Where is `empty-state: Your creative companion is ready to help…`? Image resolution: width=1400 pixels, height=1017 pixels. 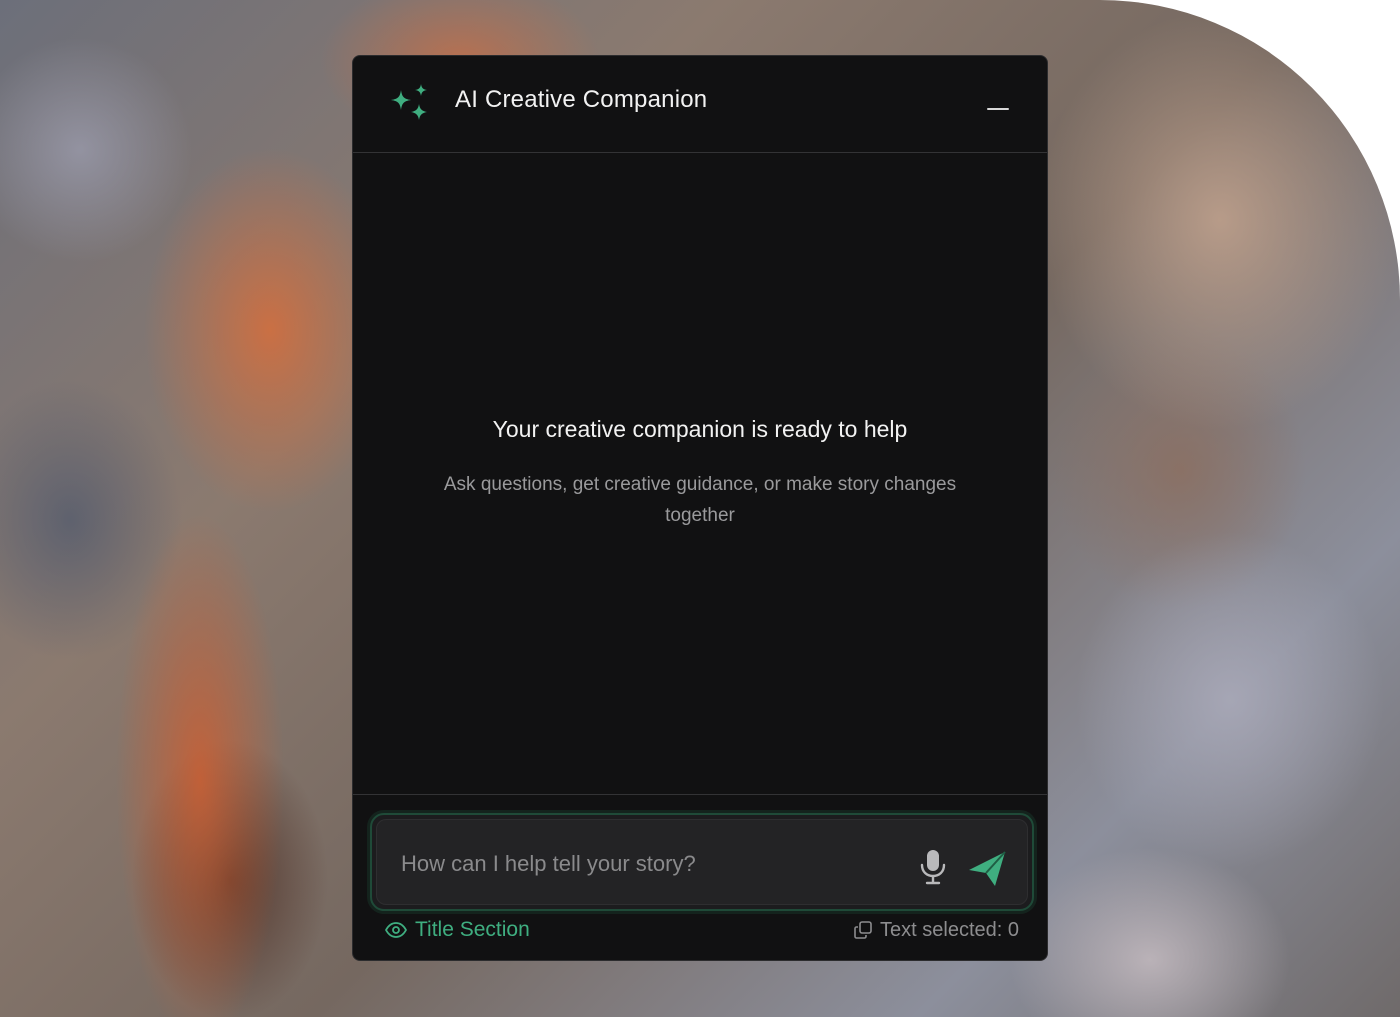 empty-state: Your creative companion is ready to help… is located at coordinates (700, 473).